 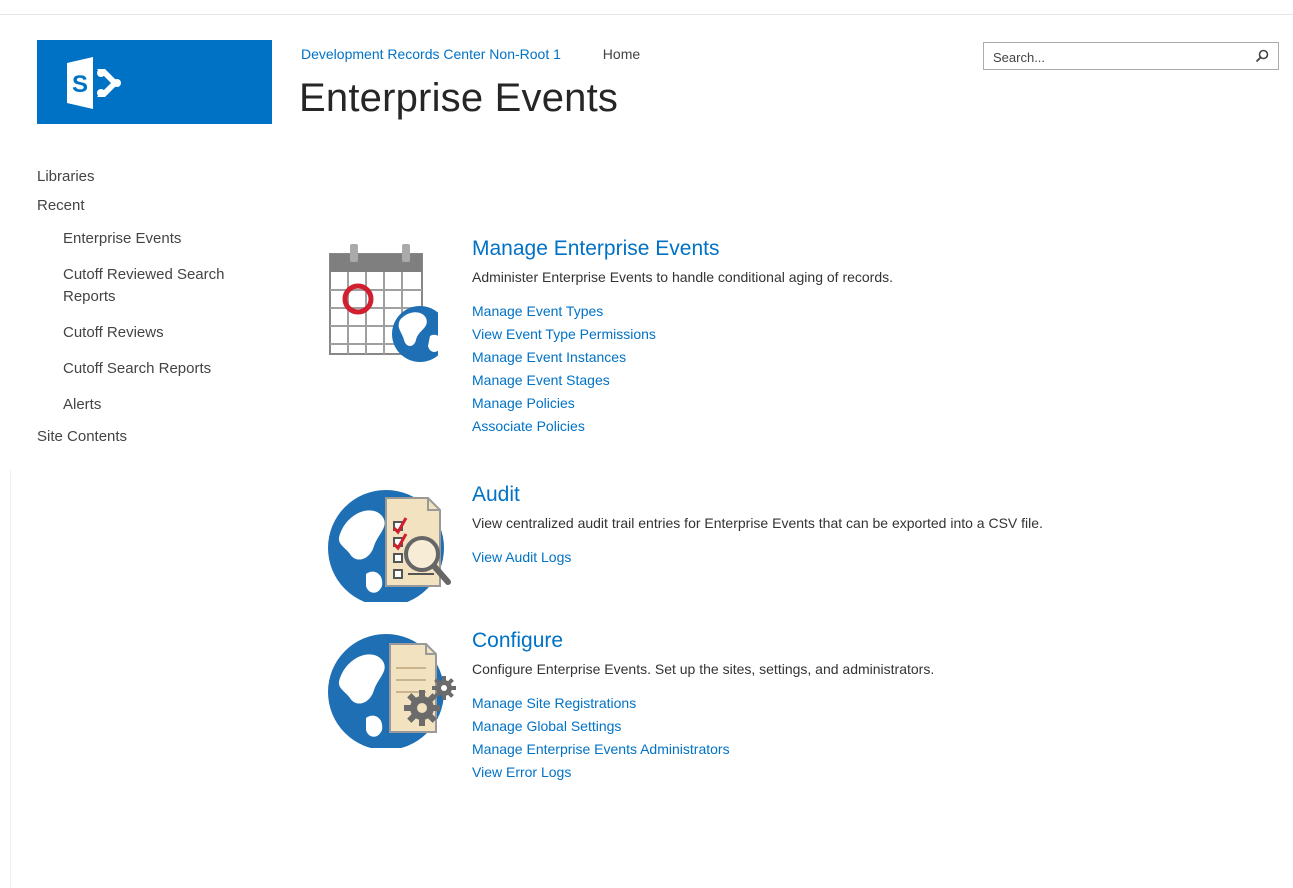 What do you see at coordinates (10, 679) in the screenshot?
I see `left-edge-divider` at bounding box center [10, 679].